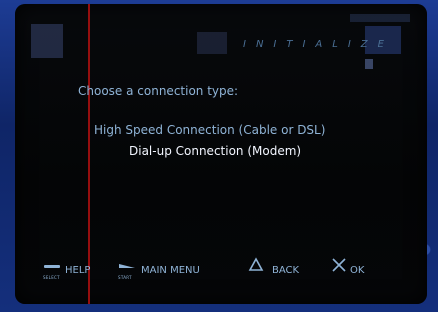  I want to click on help-hint: SELECT HELP, so click(83, 268).